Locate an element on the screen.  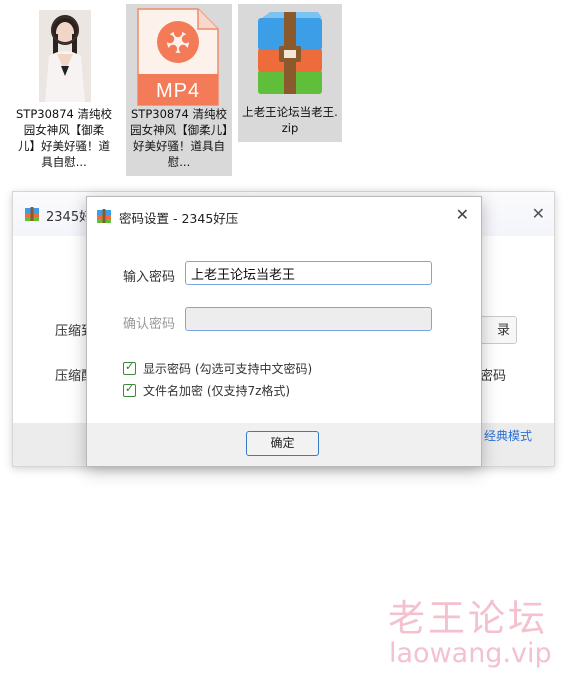
confirm-password-label: 确认密码 is located at coordinates (149, 324).